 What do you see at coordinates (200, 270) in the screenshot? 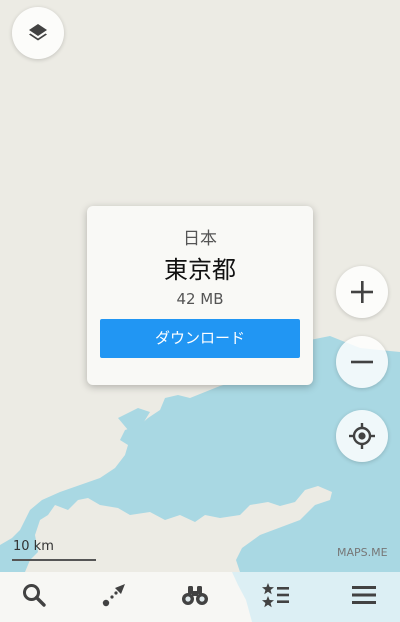
I see `region-name: 東京都` at bounding box center [200, 270].